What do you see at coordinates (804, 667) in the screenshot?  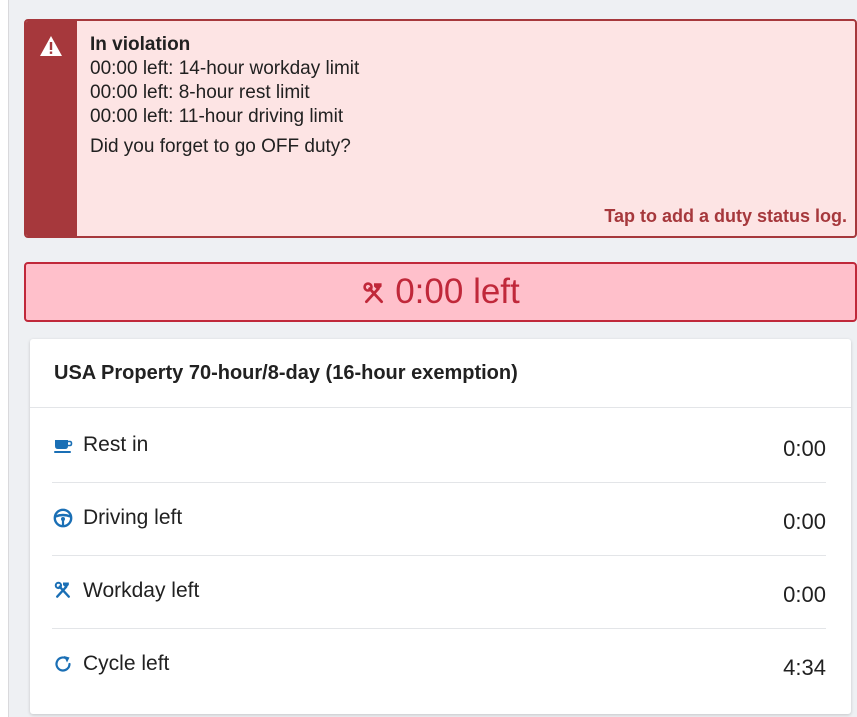 I see `cycle-left-value: 4:34` at bounding box center [804, 667].